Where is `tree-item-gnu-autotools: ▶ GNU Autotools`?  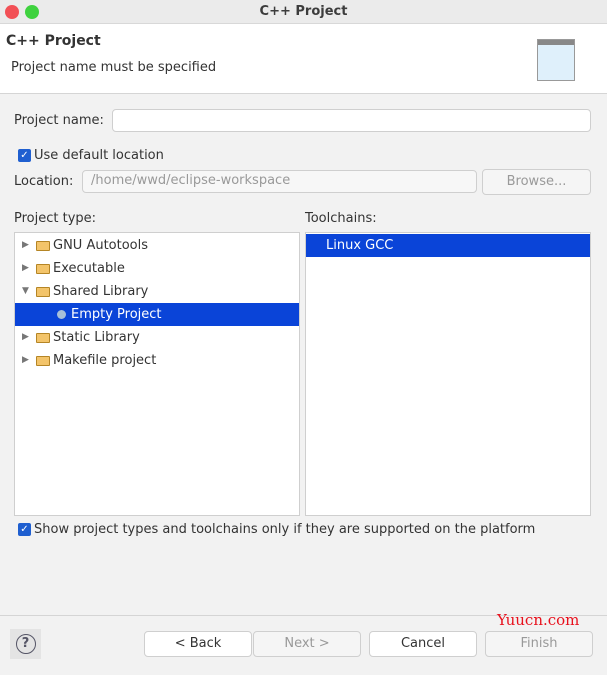
tree-item-gnu-autotools: ▶ GNU Autotools is located at coordinates (157, 245).